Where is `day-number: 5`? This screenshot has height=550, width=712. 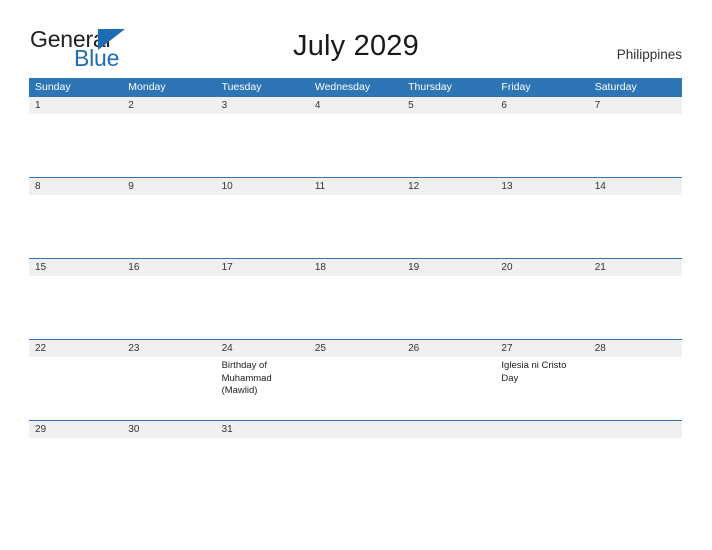
day-number: 5 is located at coordinates (411, 105).